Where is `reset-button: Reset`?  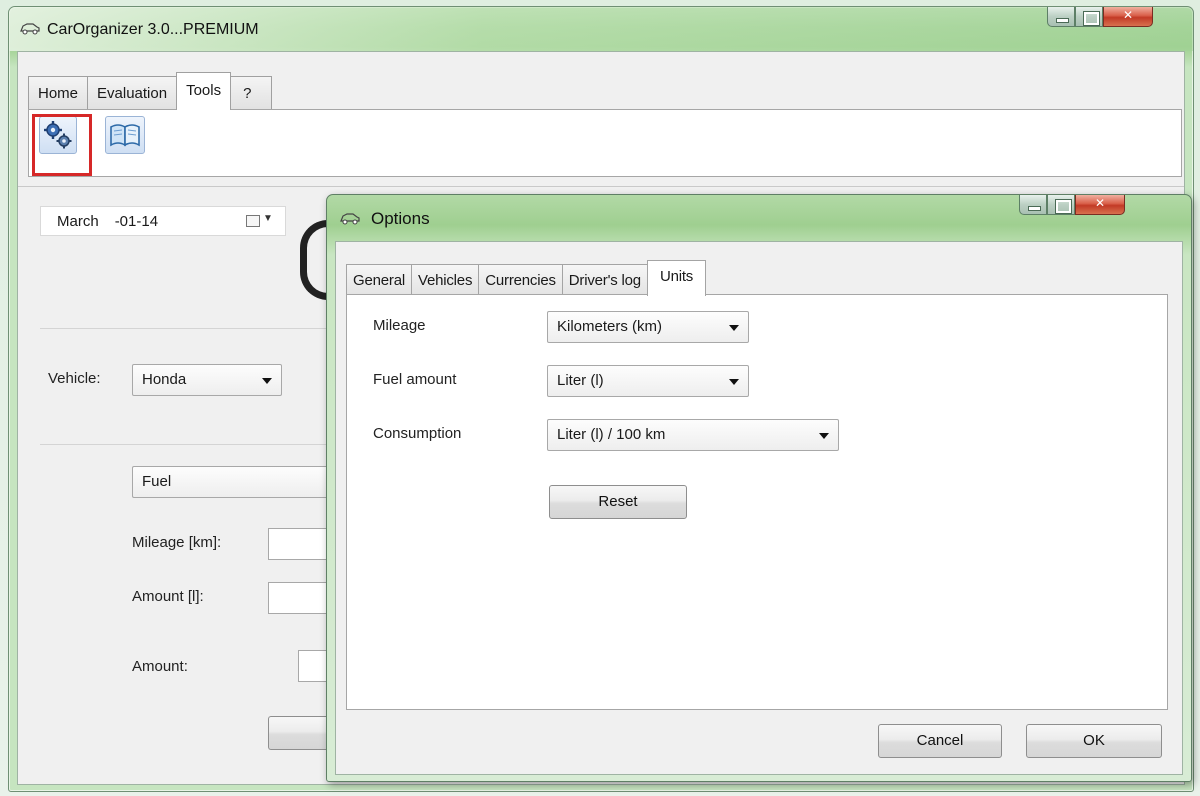 reset-button: Reset is located at coordinates (618, 502).